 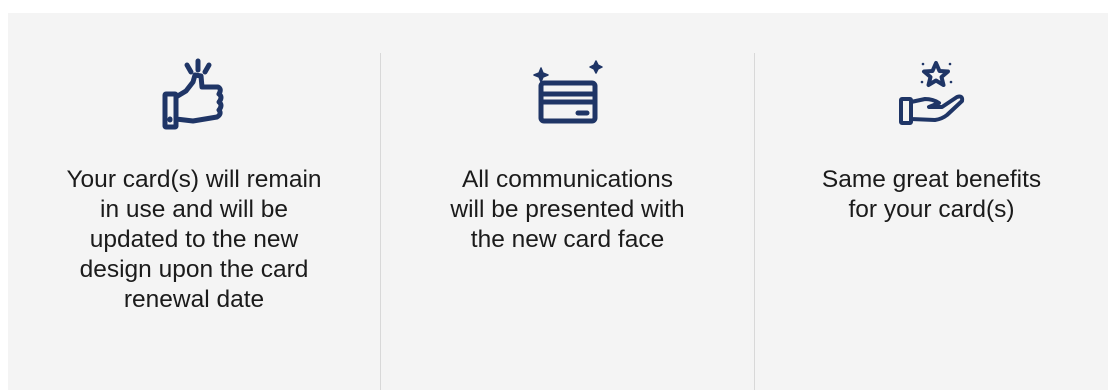 What do you see at coordinates (194, 96) in the screenshot?
I see `thumbs-up-icon` at bounding box center [194, 96].